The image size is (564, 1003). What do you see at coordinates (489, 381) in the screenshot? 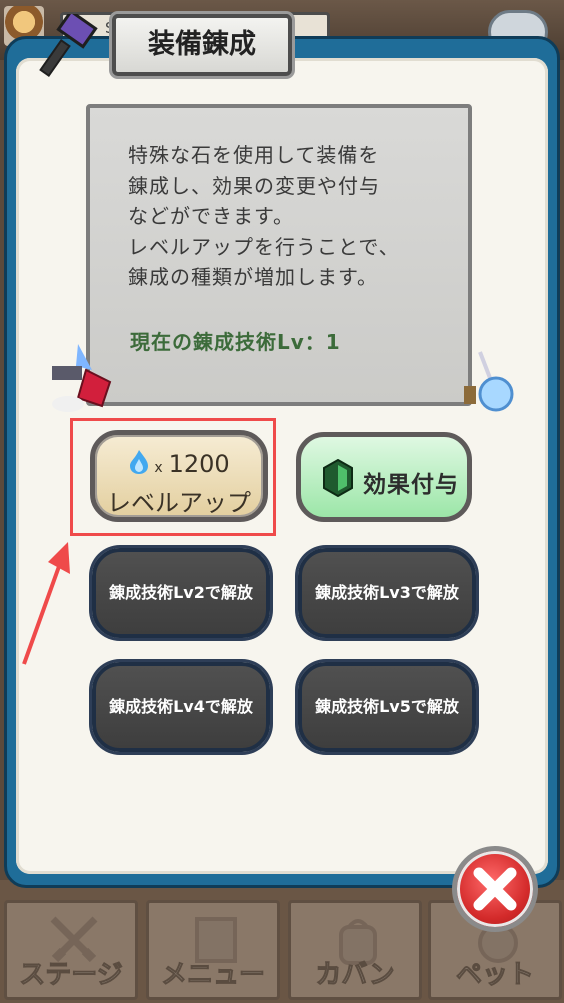
I see `crystal-character-icon` at bounding box center [489, 381].